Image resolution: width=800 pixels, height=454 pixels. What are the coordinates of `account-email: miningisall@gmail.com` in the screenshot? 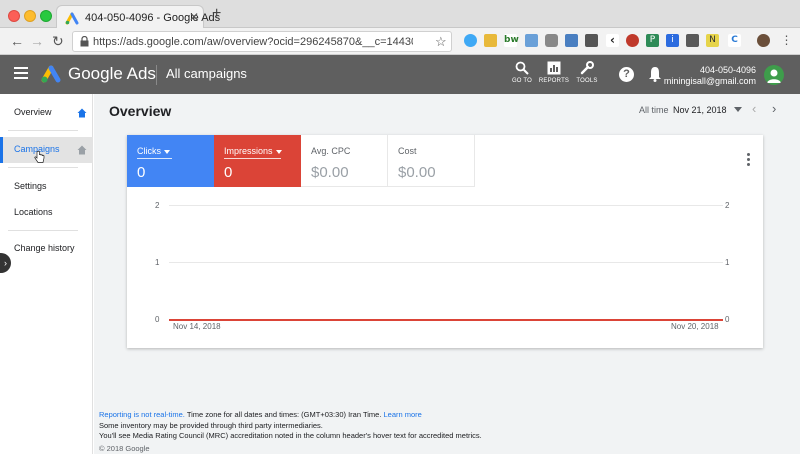 It's located at (710, 81).